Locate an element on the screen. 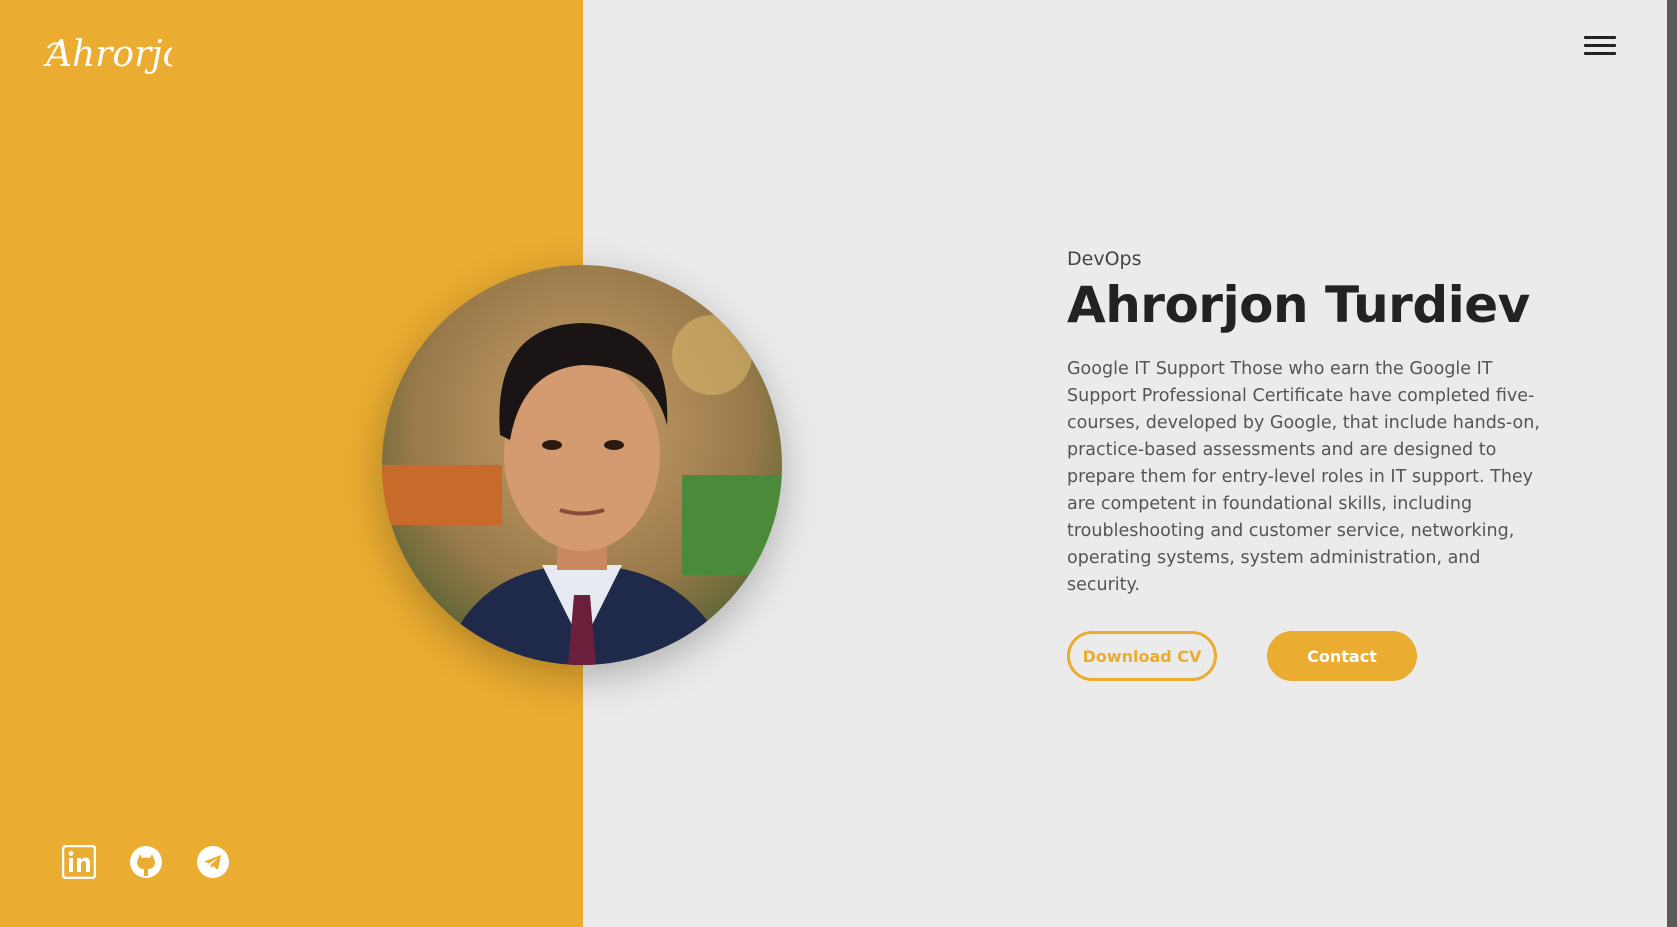 The image size is (1677, 927). profile-photo is located at coordinates (582, 465).